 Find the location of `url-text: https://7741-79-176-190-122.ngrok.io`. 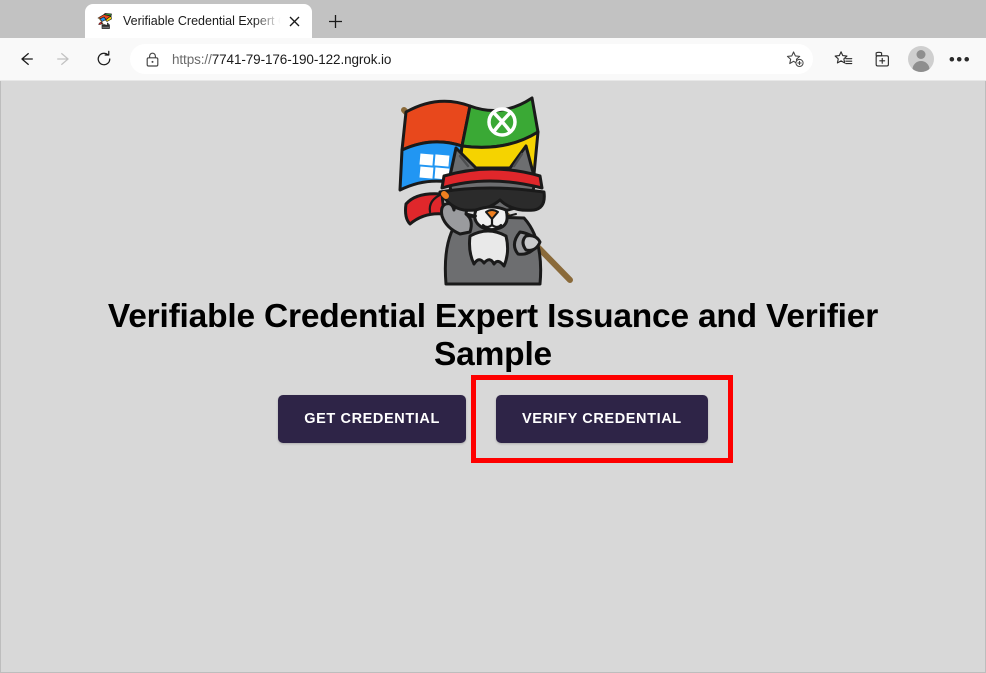

url-text: https://7741-79-176-190-122.ngrok.io is located at coordinates (476, 59).